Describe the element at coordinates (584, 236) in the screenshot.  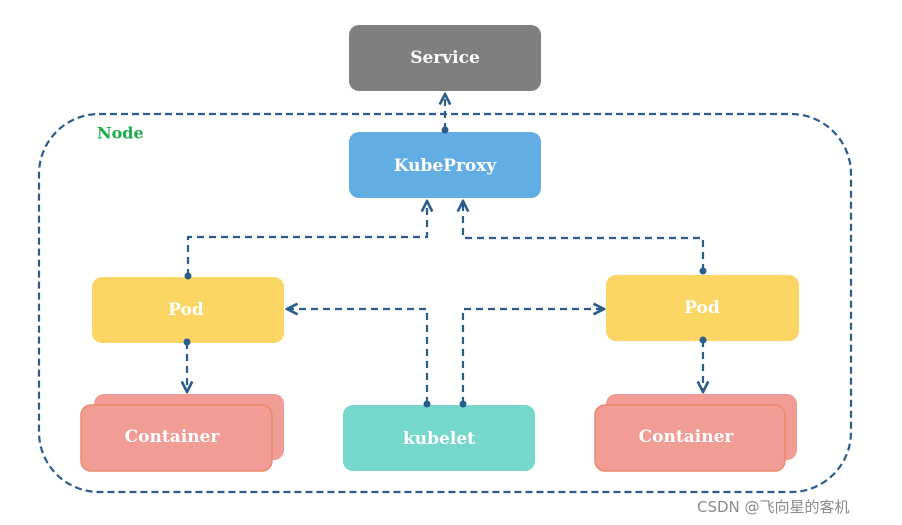
I see `pod-right-to-kubeproxy-arrow` at that location.